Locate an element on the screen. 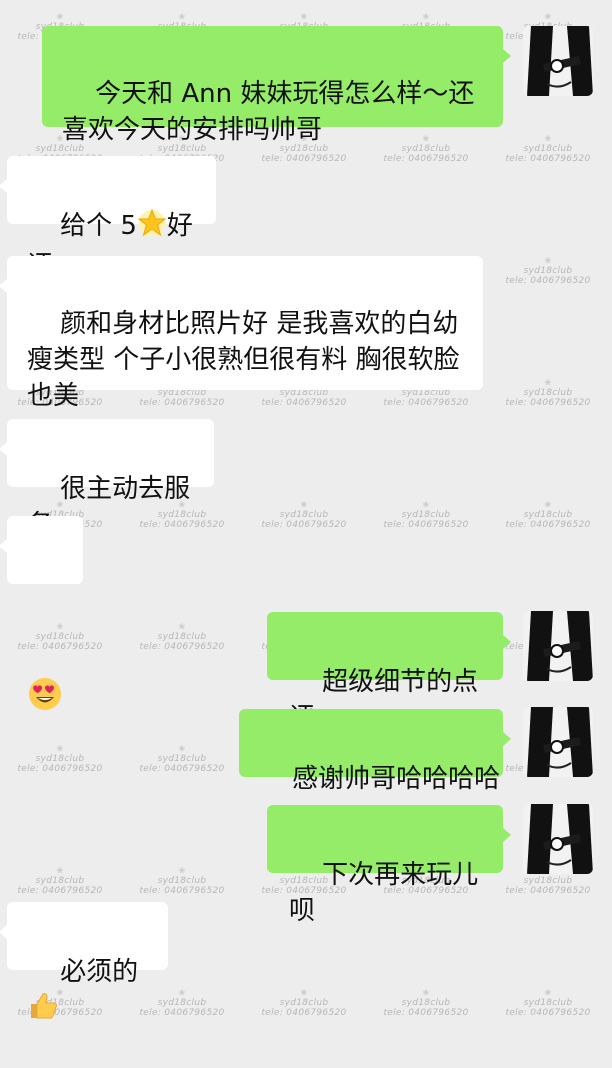 Image resolution: width=612 pixels, height=1068 pixels. message-bubble: 今天和 Ann 妹妹玩得怎么样～还喜欢今天的安排吗帅哥 is located at coordinates (276, 85).